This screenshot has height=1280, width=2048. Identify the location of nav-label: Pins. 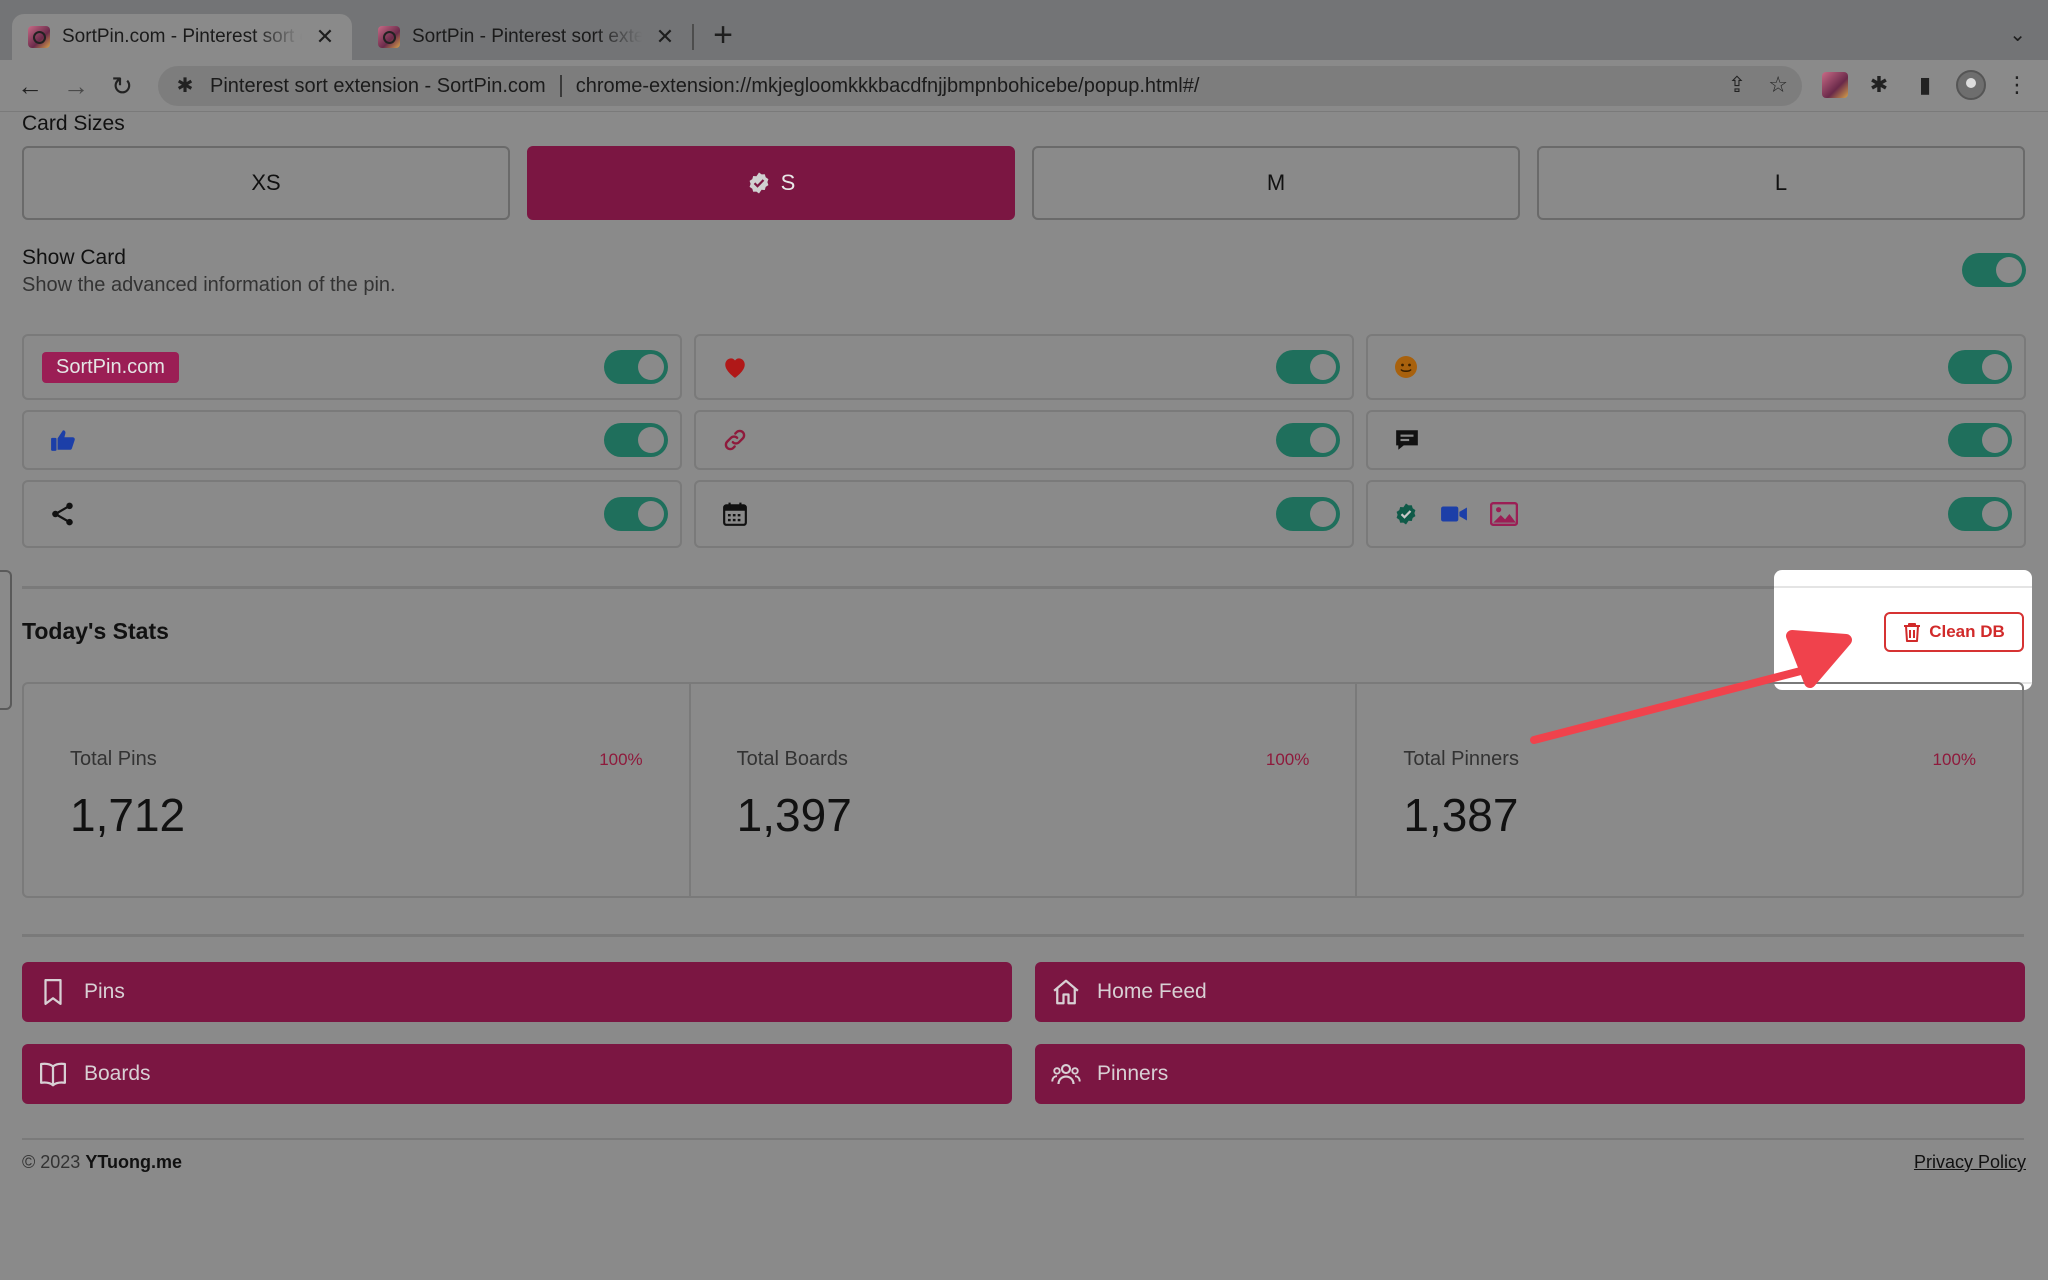
(104, 991).